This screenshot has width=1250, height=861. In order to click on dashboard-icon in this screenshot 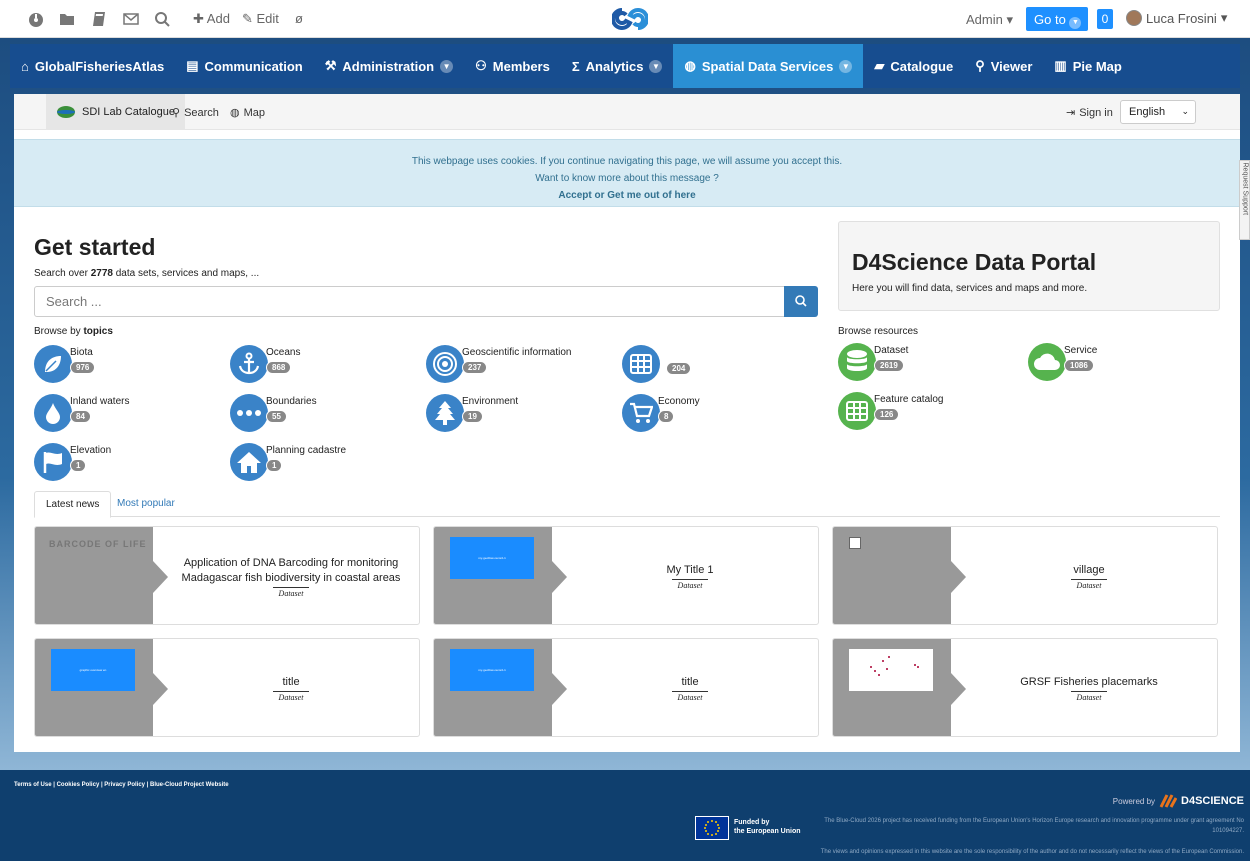, I will do `click(36, 19)`.